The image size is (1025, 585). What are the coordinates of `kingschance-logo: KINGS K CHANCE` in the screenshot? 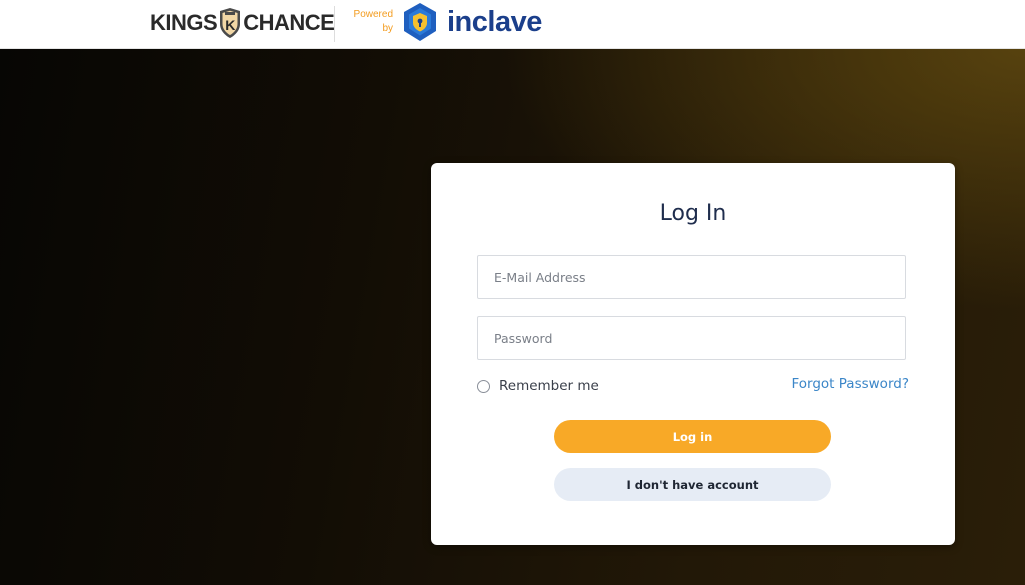 It's located at (242, 23).